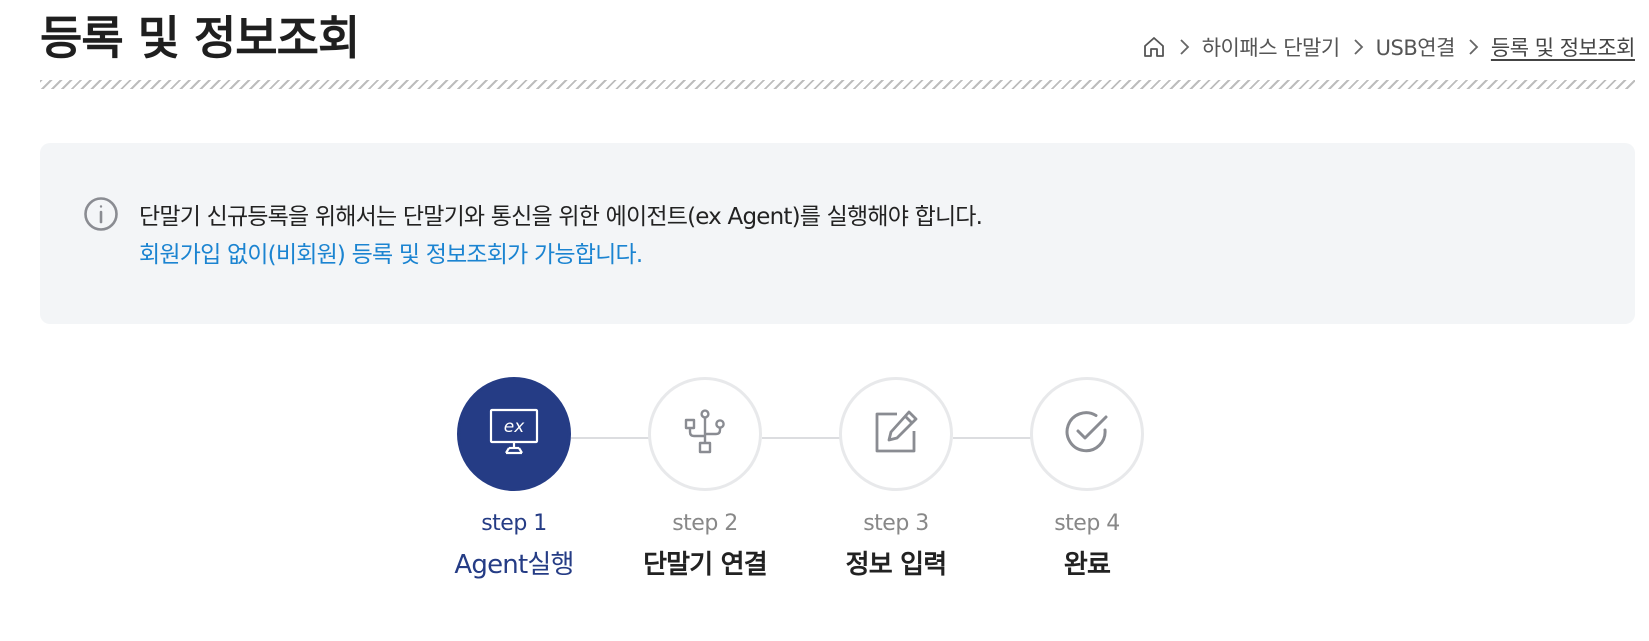 The height and width of the screenshot is (641, 1649). I want to click on step-4-name: 완료, so click(1087, 565).